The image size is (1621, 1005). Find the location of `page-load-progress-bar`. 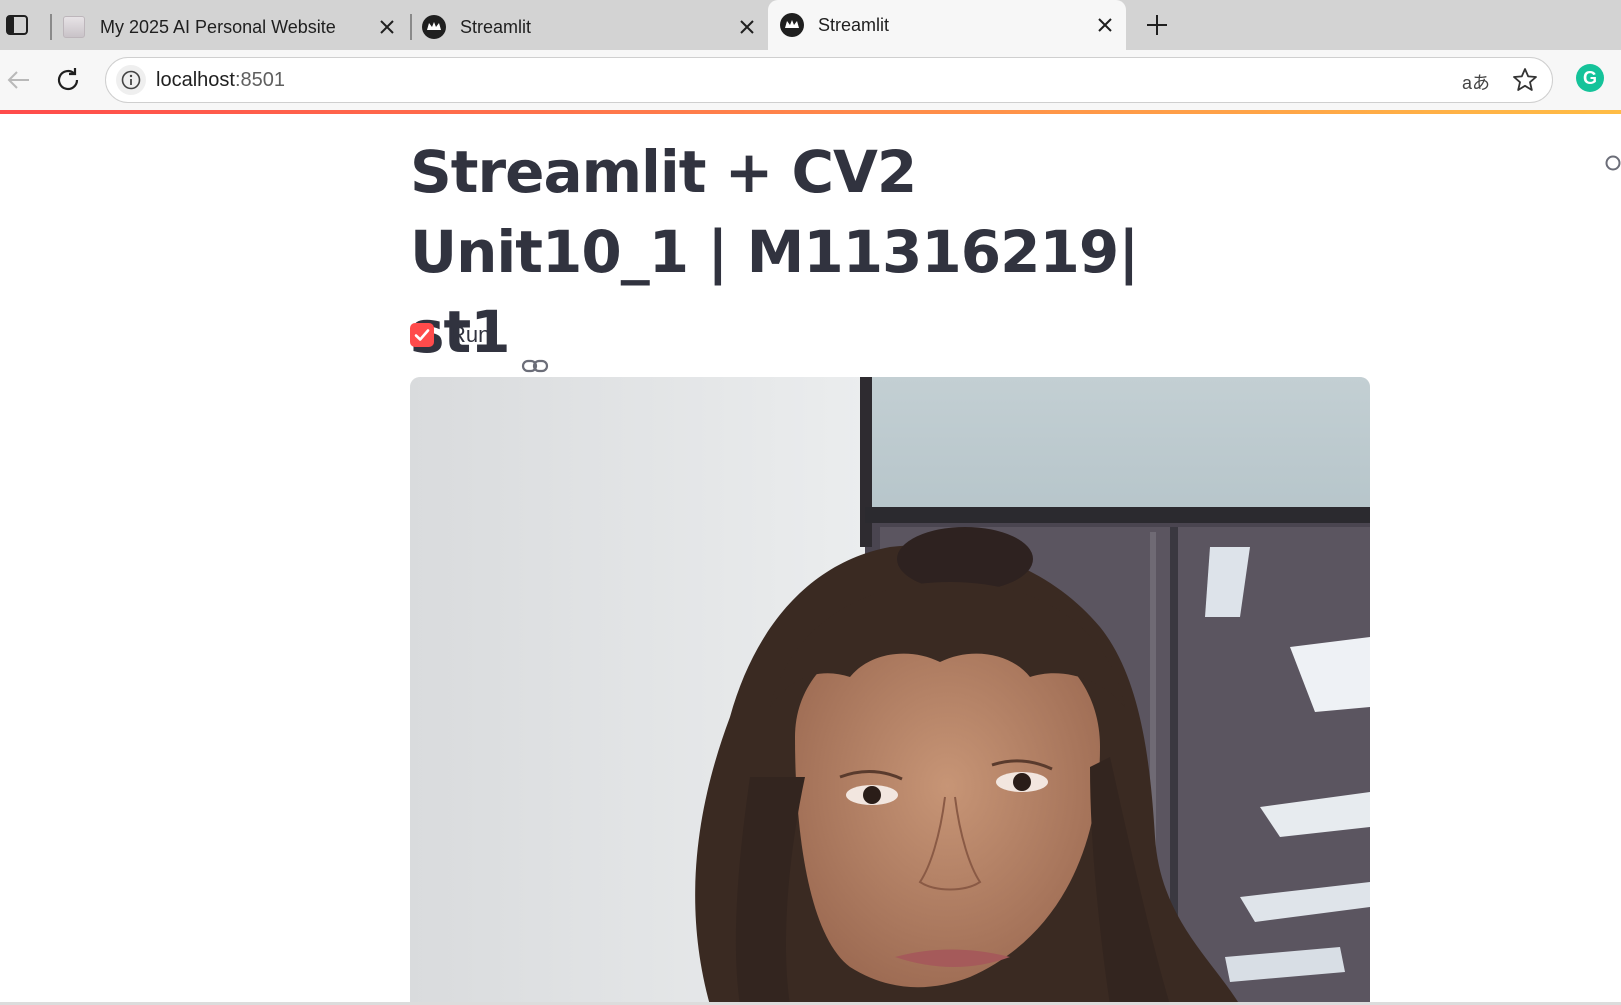

page-load-progress-bar is located at coordinates (810, 112).